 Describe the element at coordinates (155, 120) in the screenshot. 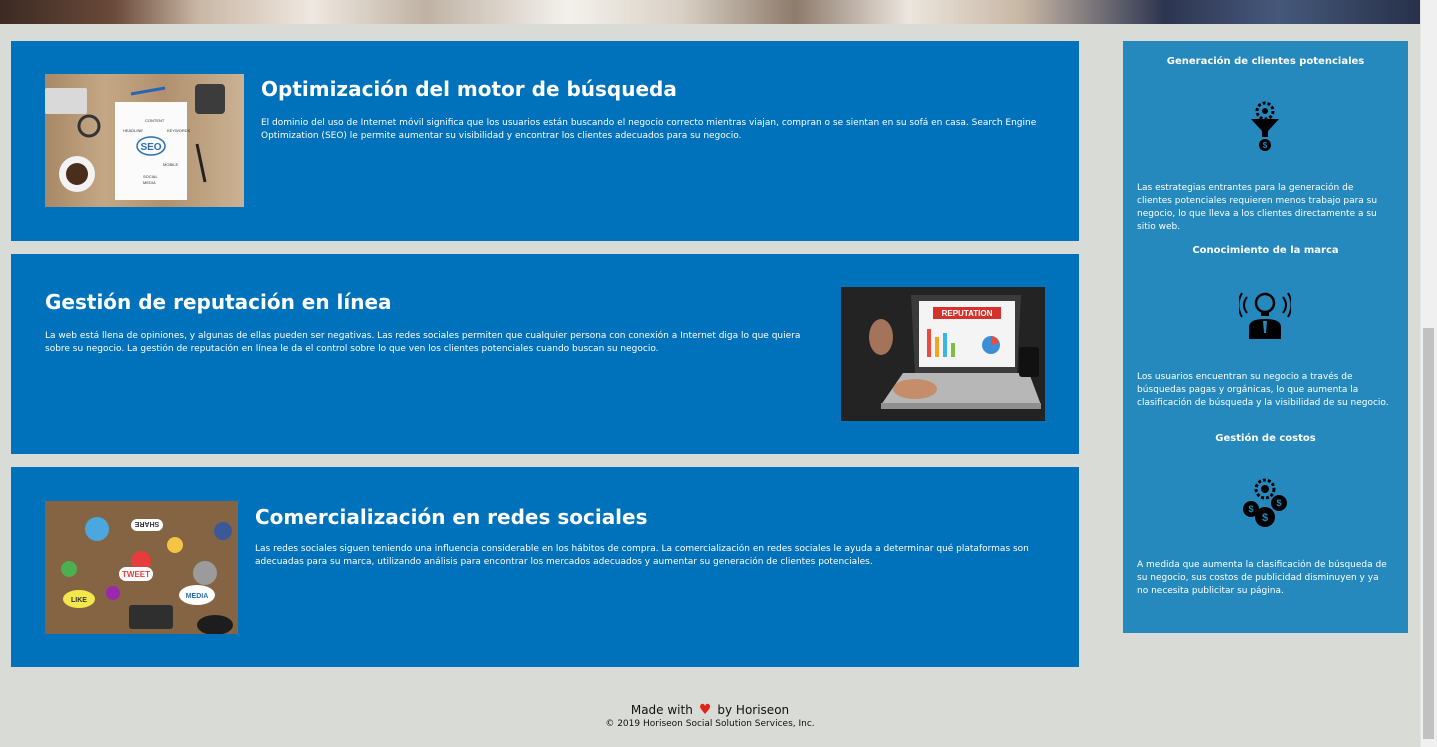

I see `seo-image-word: CONTENT` at that location.